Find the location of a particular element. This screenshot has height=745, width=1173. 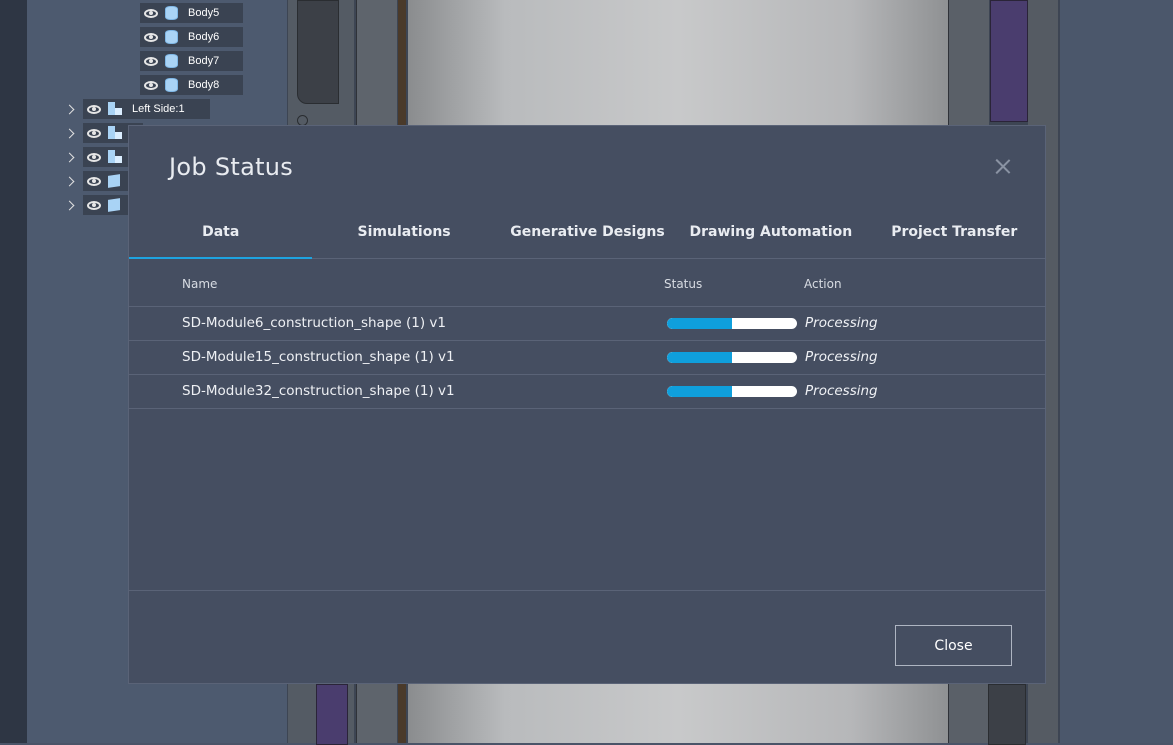

tree-item-body: Body8 is located at coordinates (191, 85).